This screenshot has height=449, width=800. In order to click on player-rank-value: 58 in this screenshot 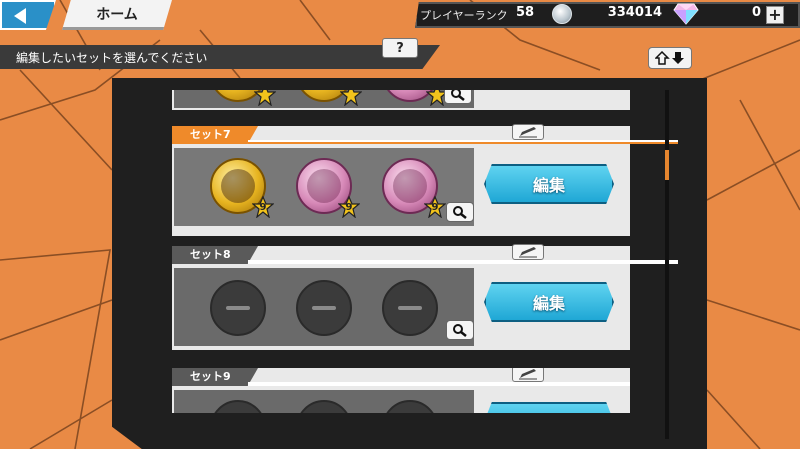, I will do `click(525, 12)`.